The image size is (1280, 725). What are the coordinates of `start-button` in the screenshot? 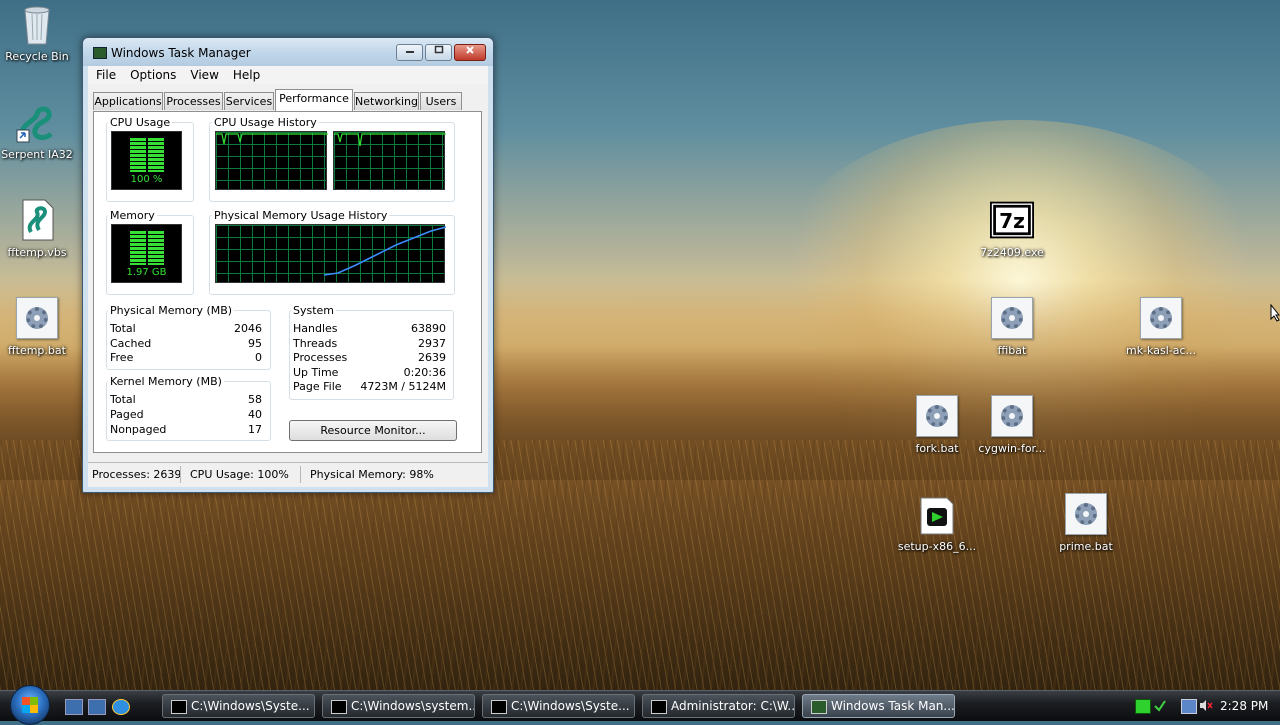 It's located at (30, 705).